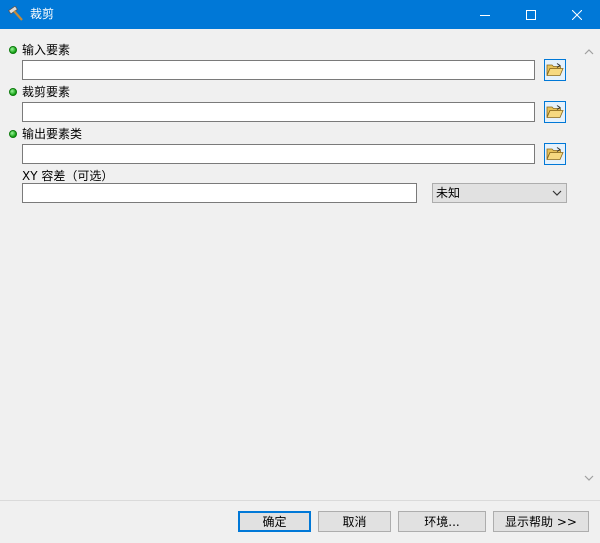 The image size is (600, 543). Describe the element at coordinates (46, 92) in the screenshot. I see `clip-features-label: 裁剪要素` at that location.